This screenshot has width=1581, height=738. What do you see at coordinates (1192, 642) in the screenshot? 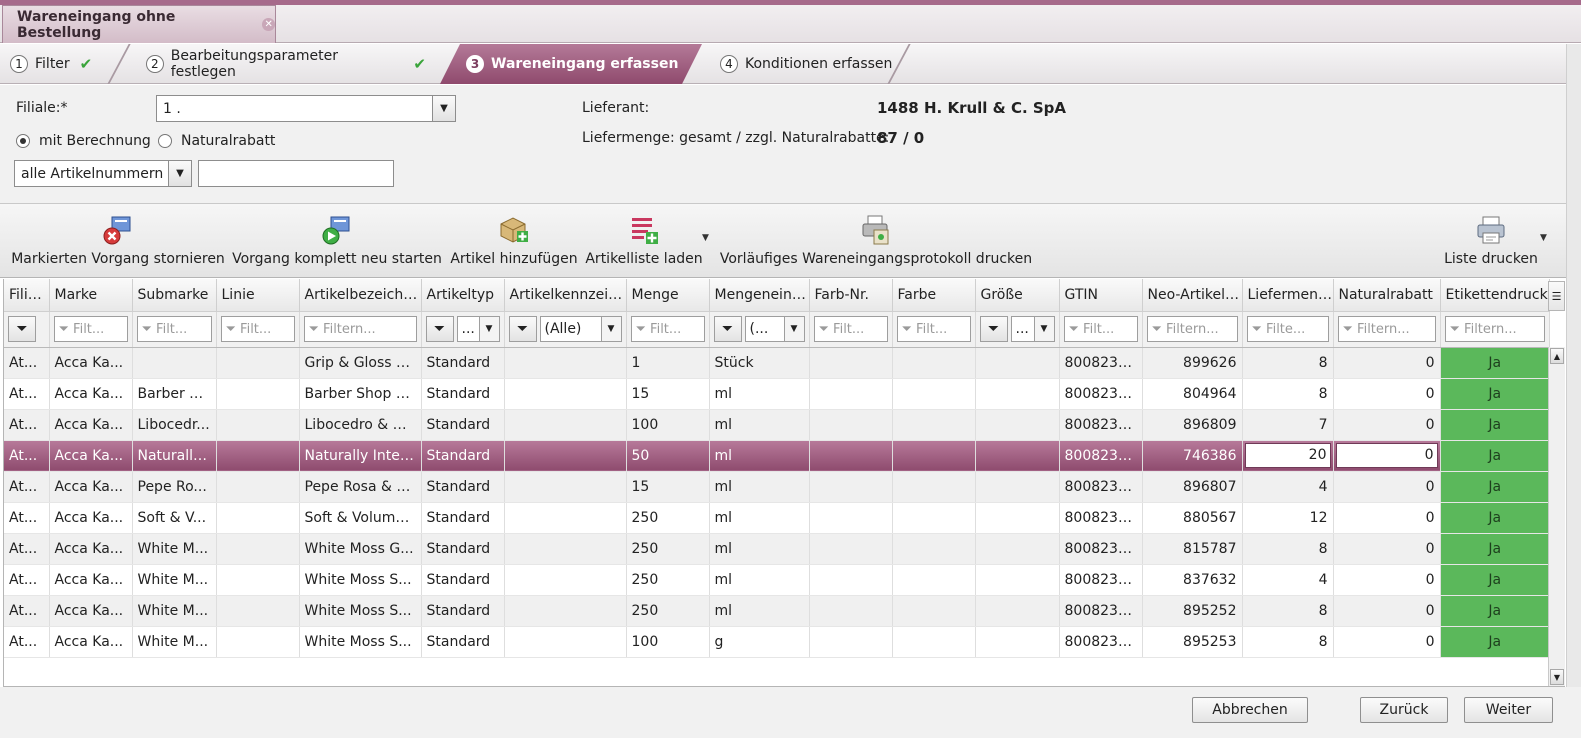
I see `cell-neo-artikel: 895253` at bounding box center [1192, 642].